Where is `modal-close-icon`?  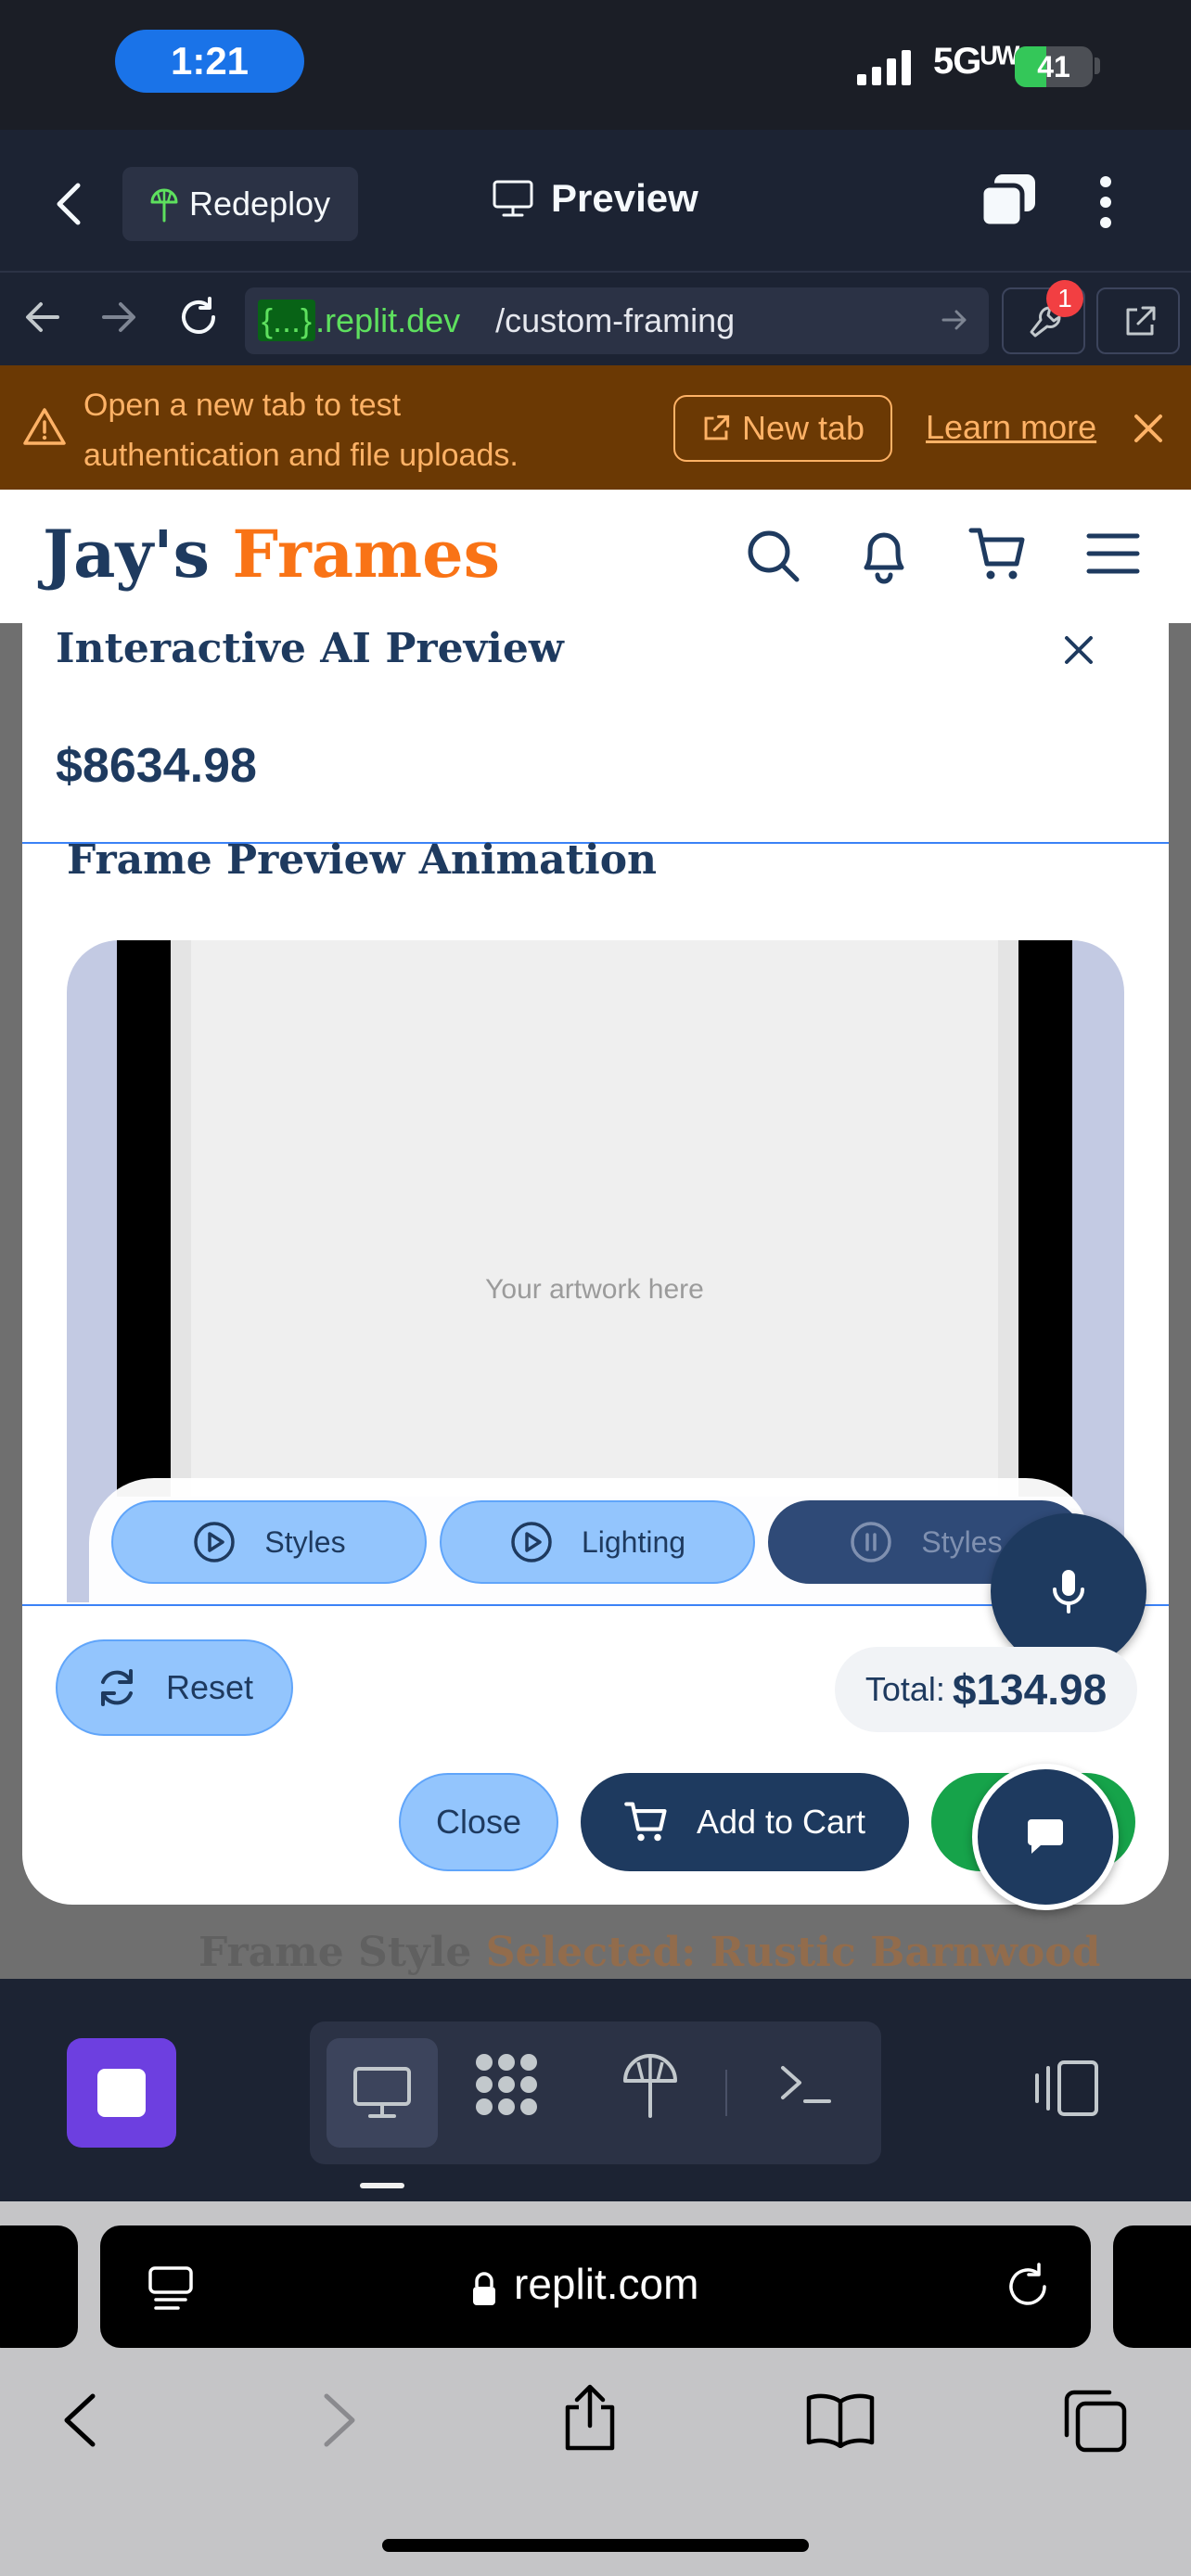 modal-close-icon is located at coordinates (1079, 650).